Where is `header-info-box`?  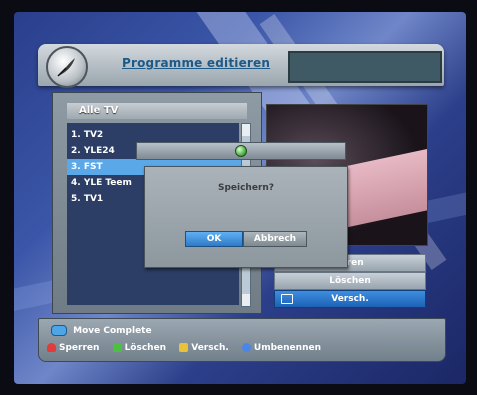 header-info-box is located at coordinates (365, 67).